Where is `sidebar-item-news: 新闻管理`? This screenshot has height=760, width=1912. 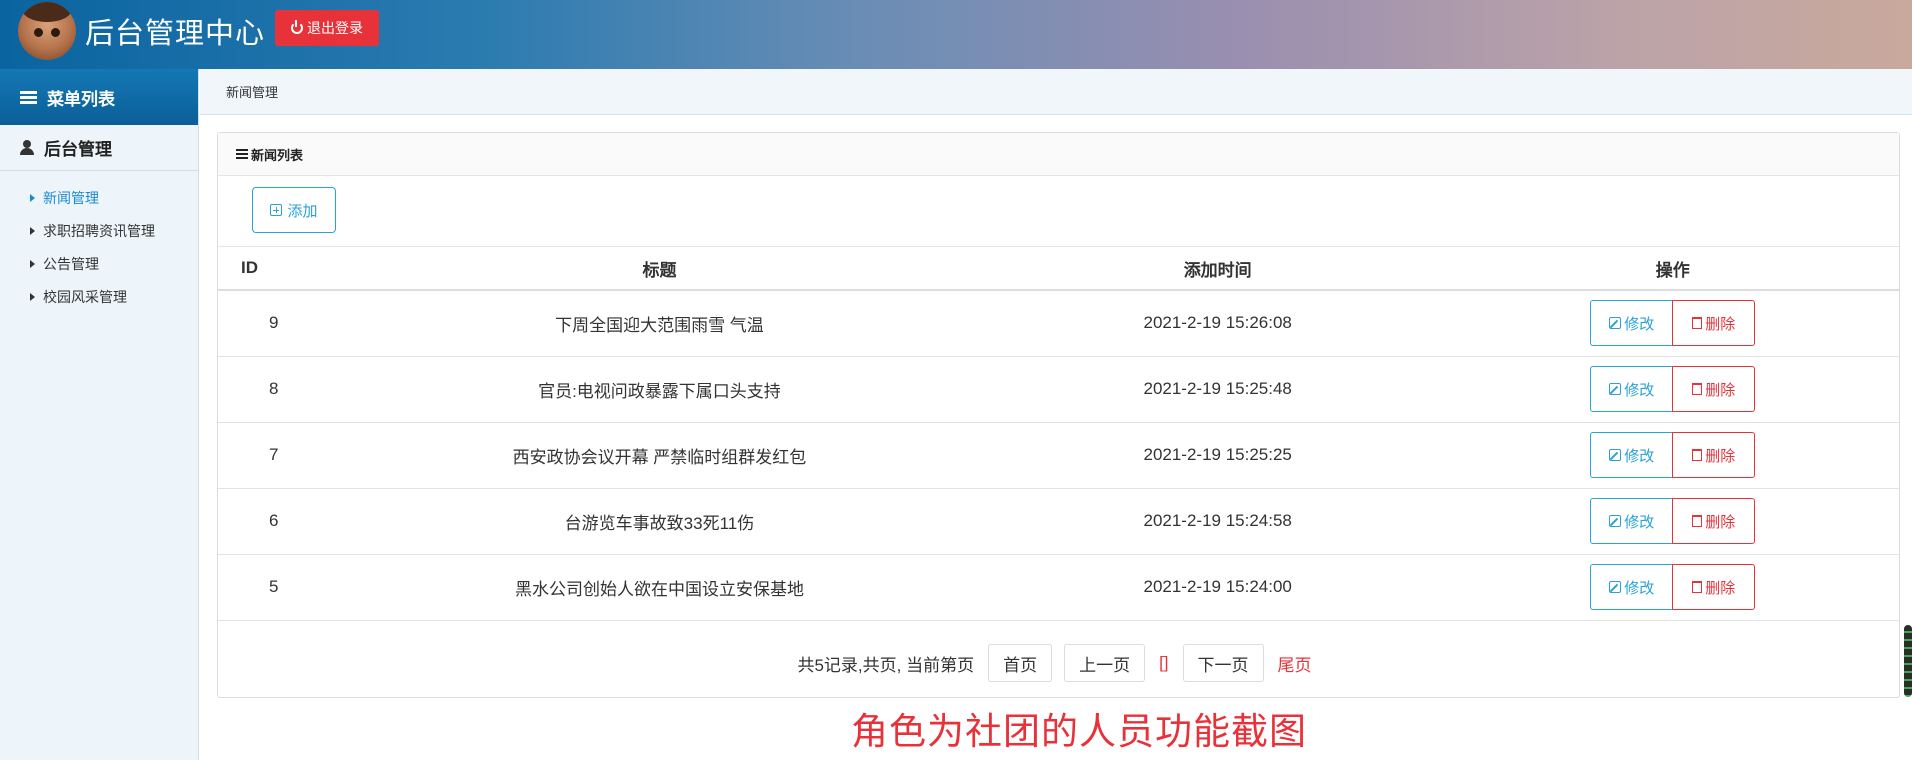 sidebar-item-news: 新闻管理 is located at coordinates (99, 197).